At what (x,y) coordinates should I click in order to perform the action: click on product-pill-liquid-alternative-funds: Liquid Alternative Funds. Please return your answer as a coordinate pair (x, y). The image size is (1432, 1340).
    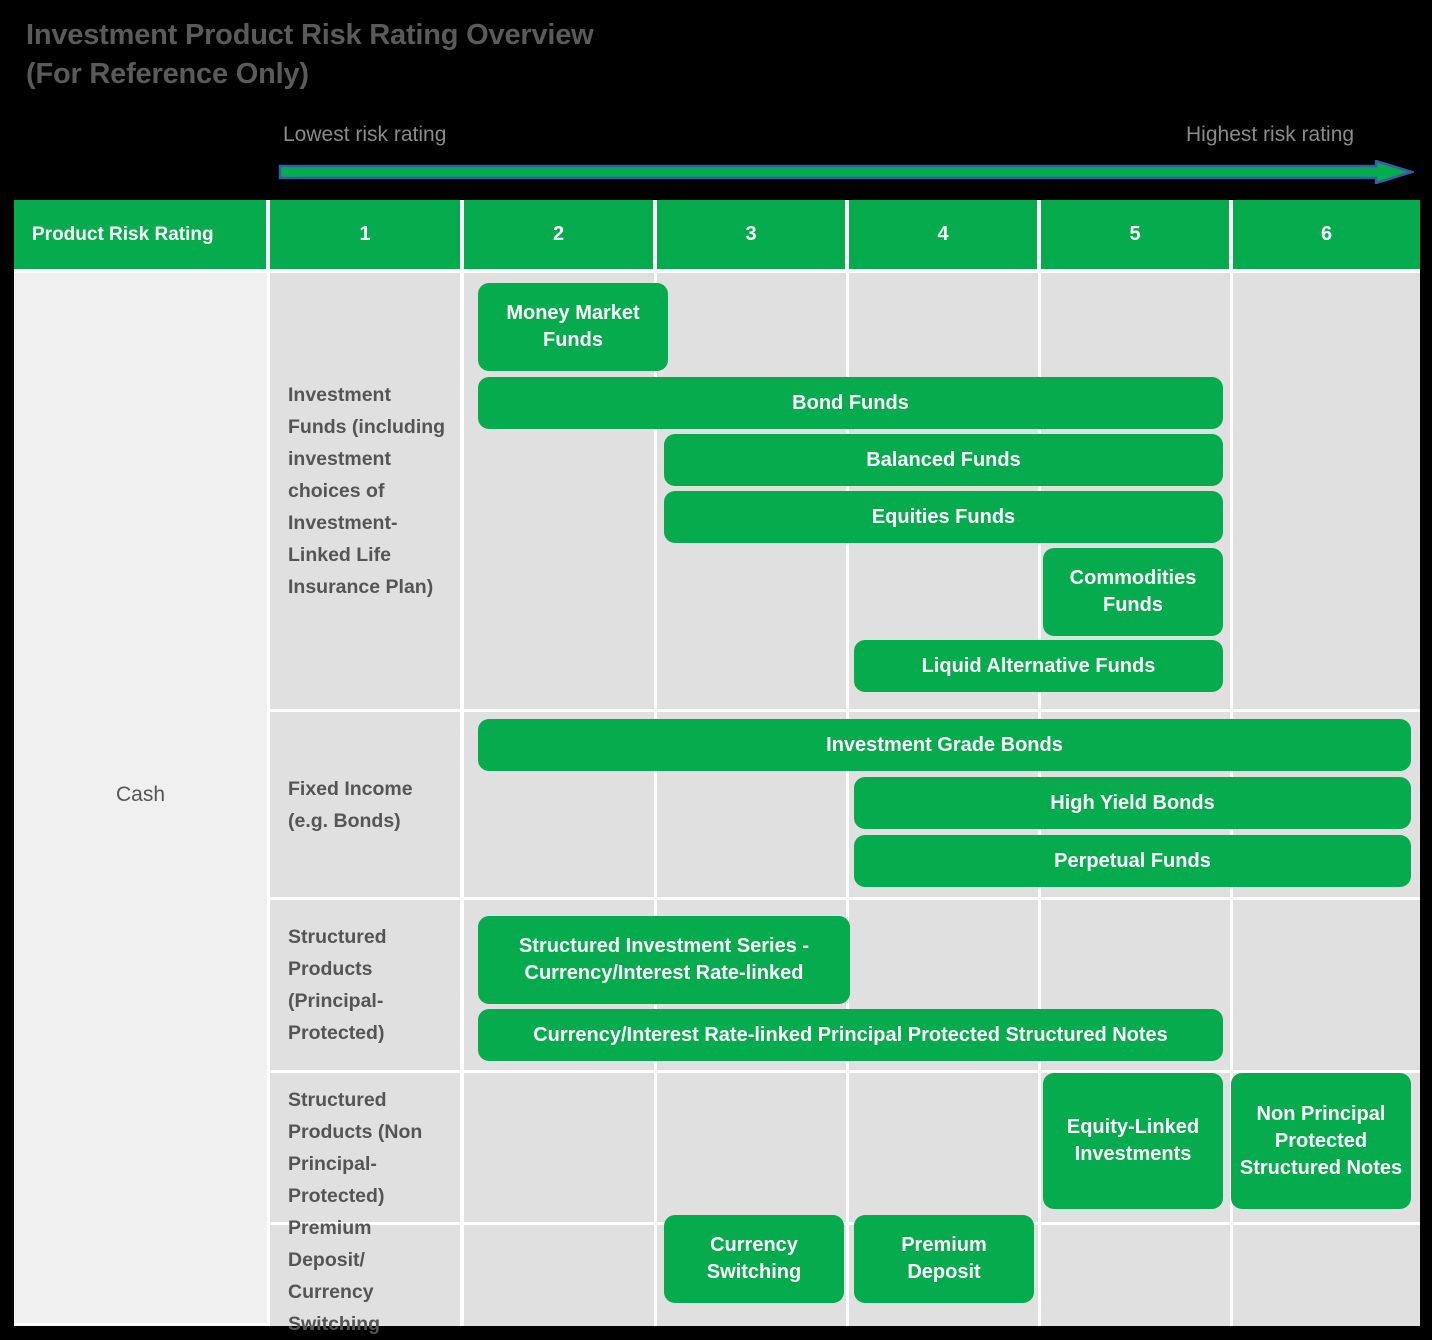
    Looking at the image, I should click on (1038, 666).